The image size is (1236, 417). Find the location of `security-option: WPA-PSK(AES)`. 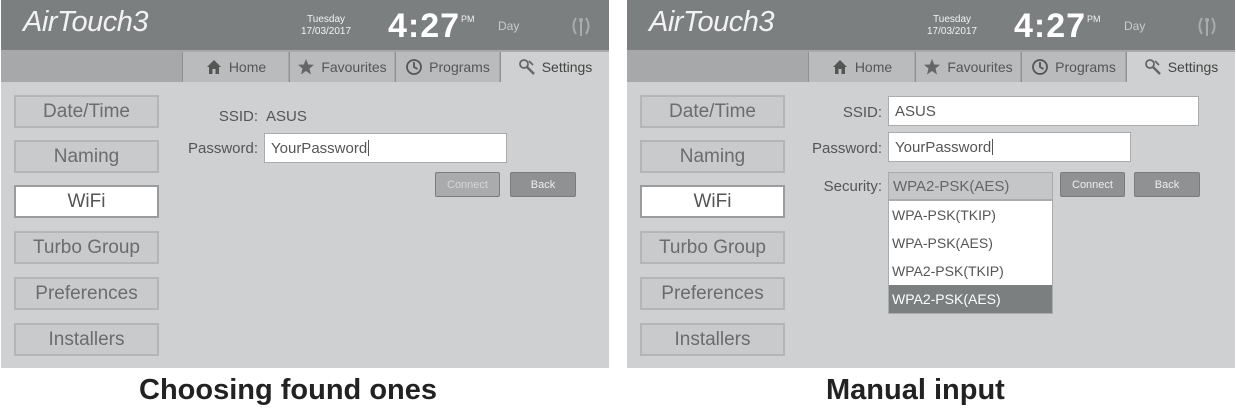

security-option: WPA-PSK(AES) is located at coordinates (970, 243).